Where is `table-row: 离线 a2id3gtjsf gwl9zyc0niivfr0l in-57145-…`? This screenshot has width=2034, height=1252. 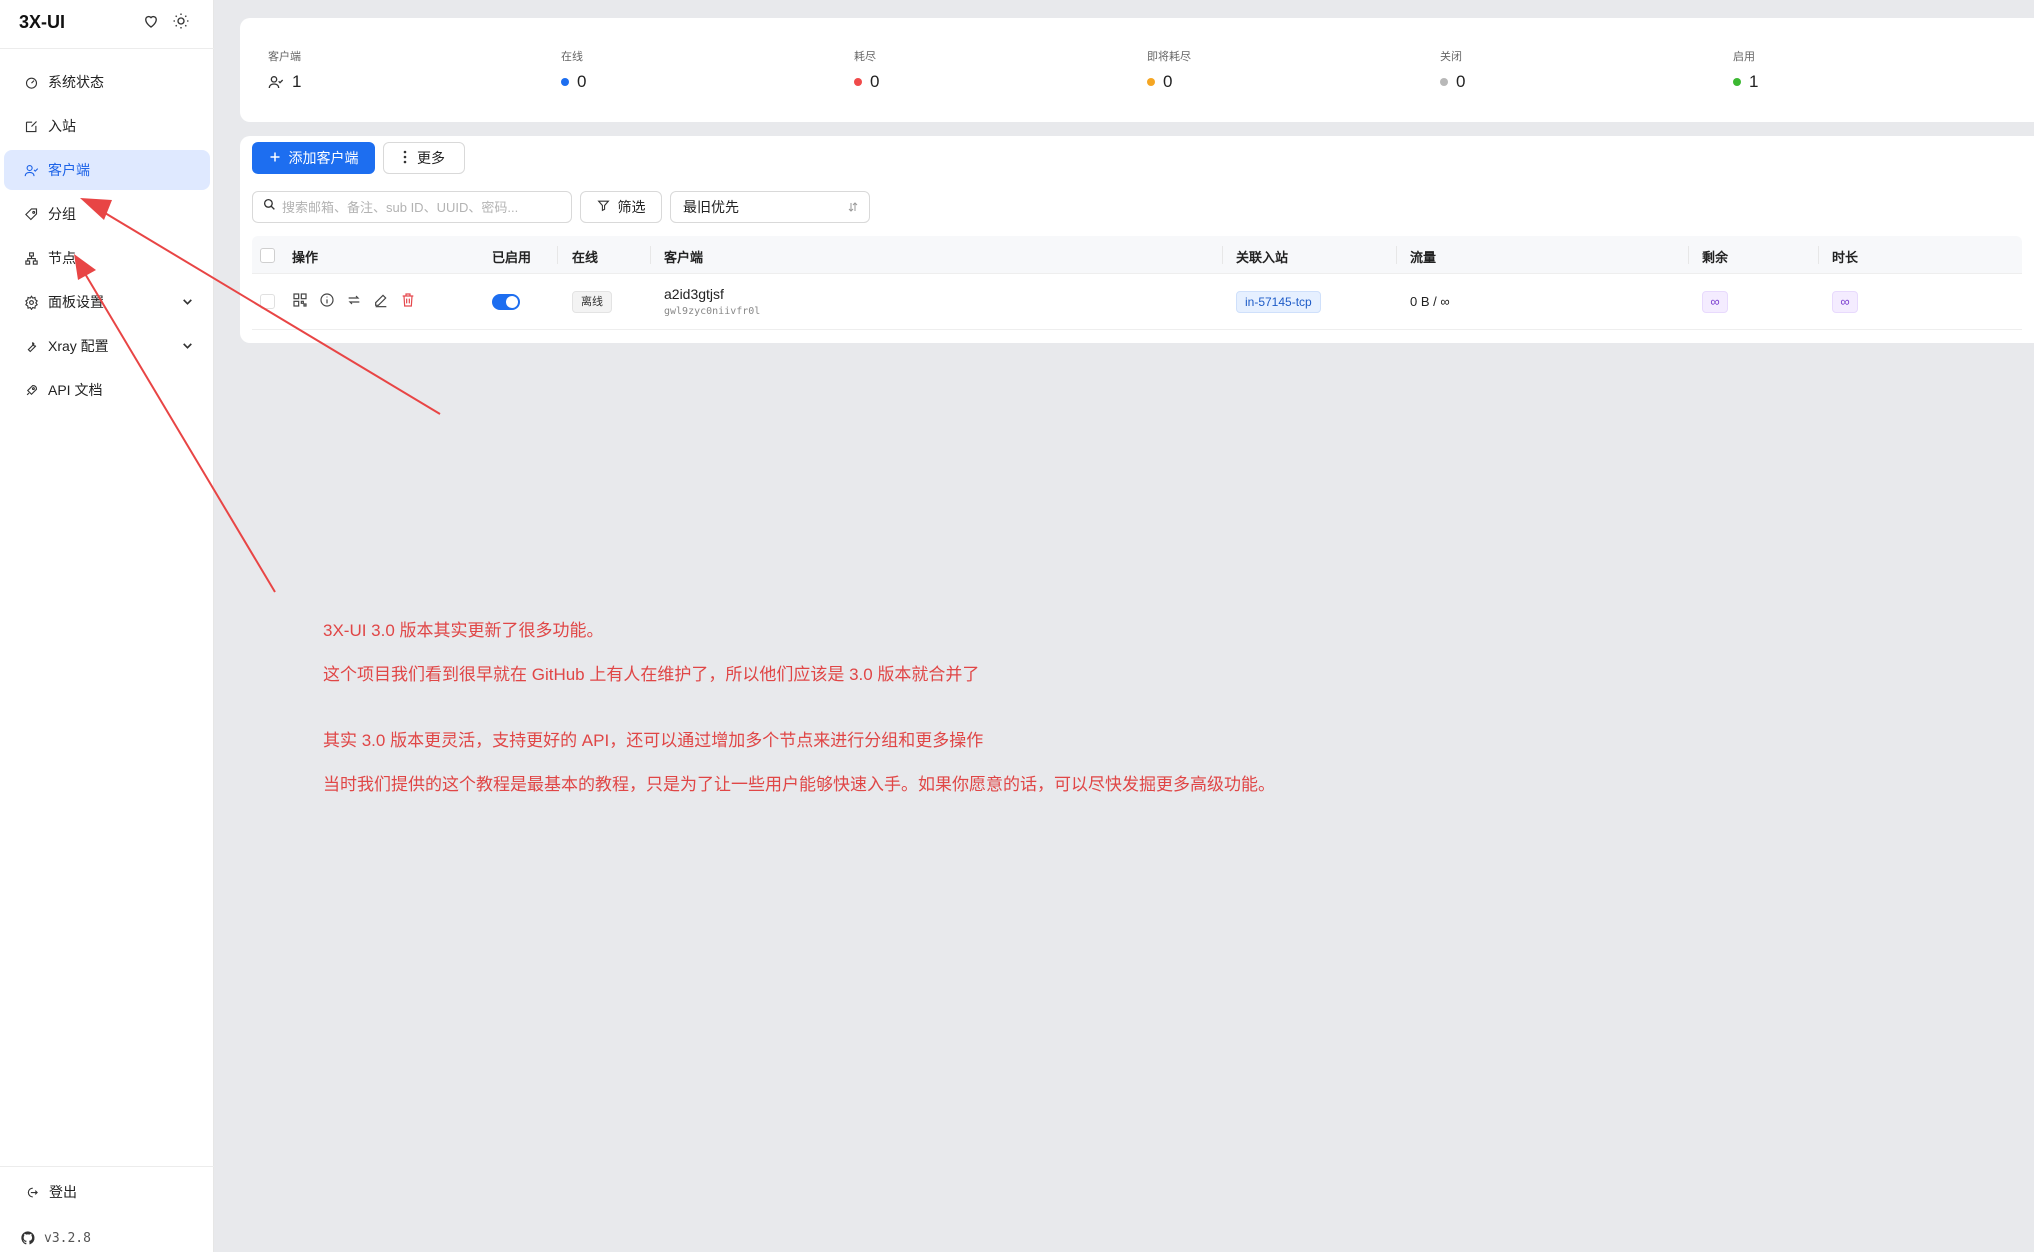 table-row: 离线 a2id3gtjsf gwl9zyc0niivfr0l in-57145-… is located at coordinates (1137, 302).